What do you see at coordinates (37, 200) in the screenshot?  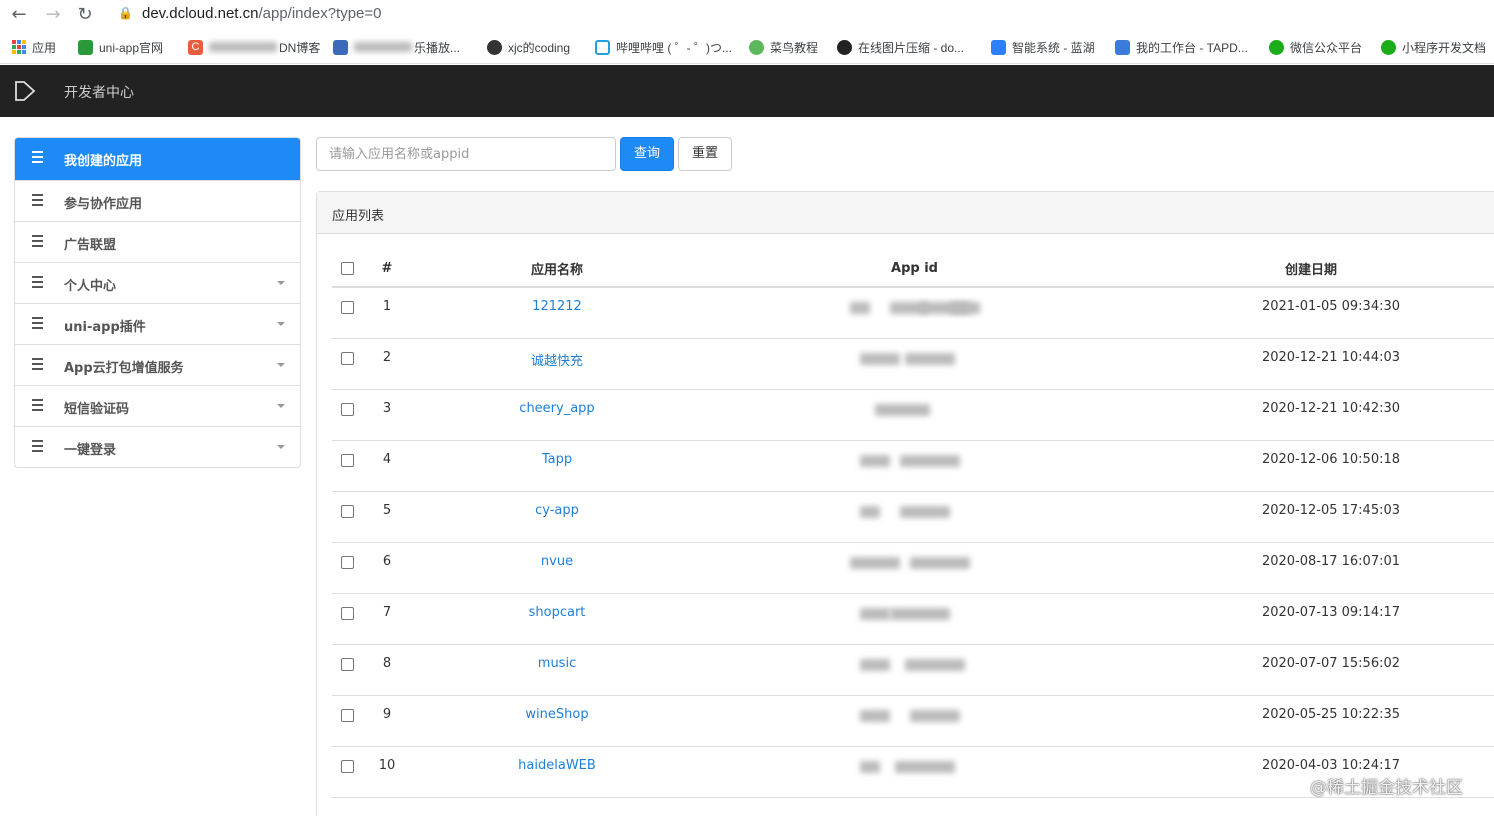 I see `menu-list-icon` at bounding box center [37, 200].